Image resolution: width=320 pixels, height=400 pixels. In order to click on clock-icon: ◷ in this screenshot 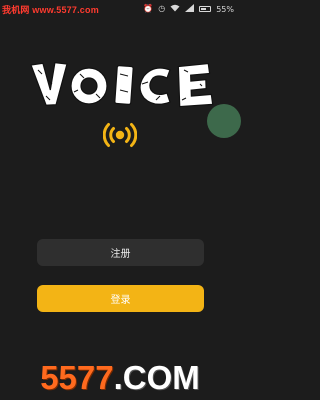, I will do `click(162, 8)`.